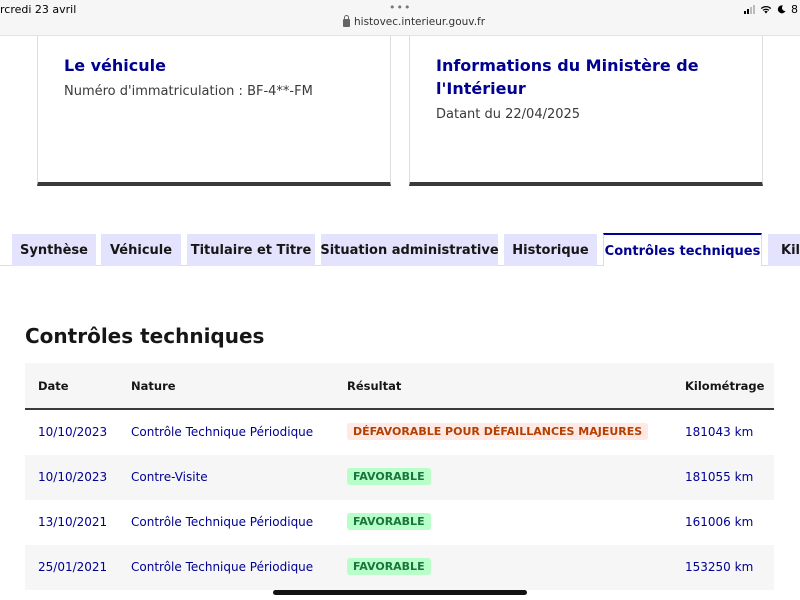  Describe the element at coordinates (719, 522) in the screenshot. I see `row-km: 161006 km` at that location.